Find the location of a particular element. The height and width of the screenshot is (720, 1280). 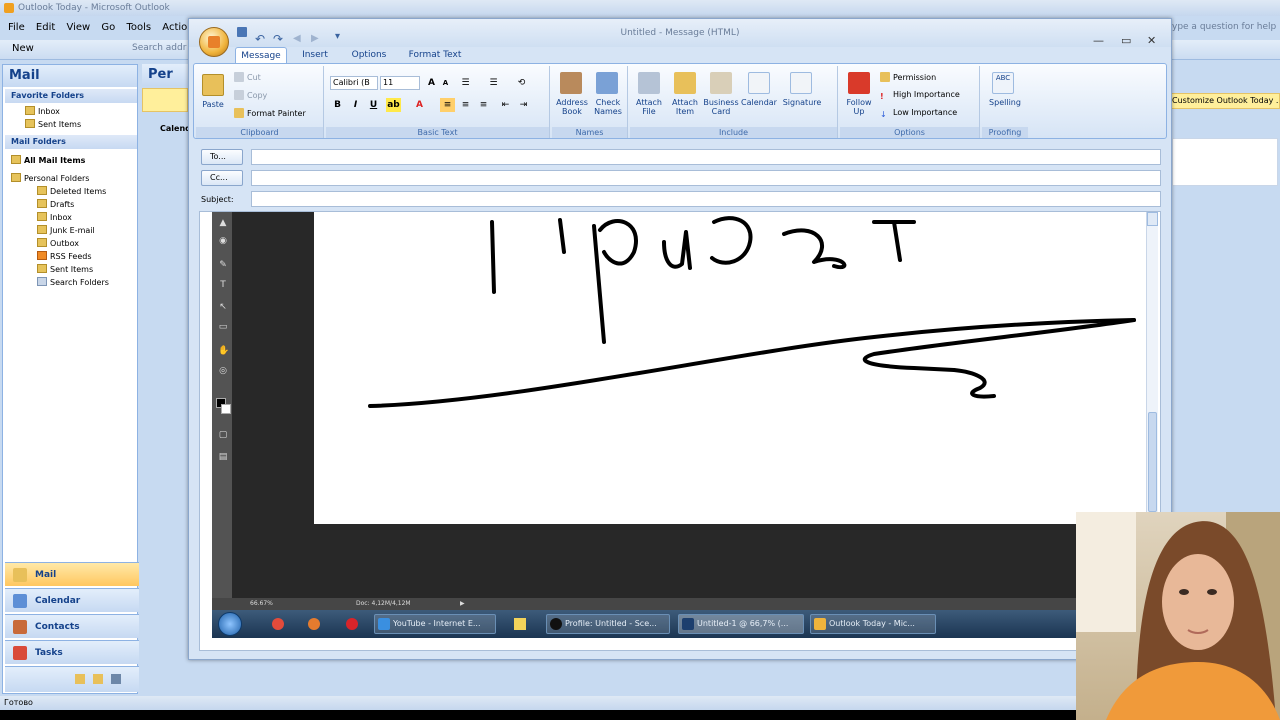

mail-folders-header: Mail Folders is located at coordinates (71, 142).